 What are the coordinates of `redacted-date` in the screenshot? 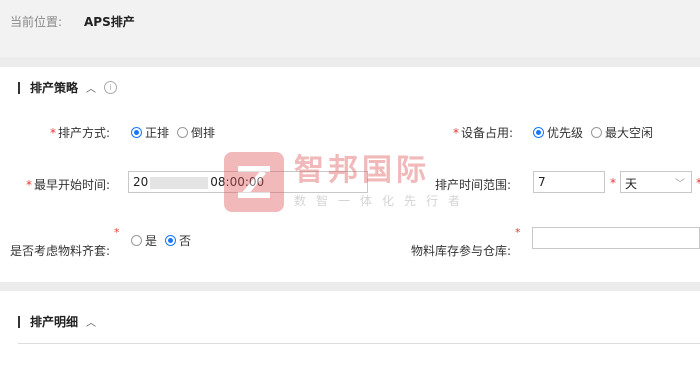 It's located at (179, 182).